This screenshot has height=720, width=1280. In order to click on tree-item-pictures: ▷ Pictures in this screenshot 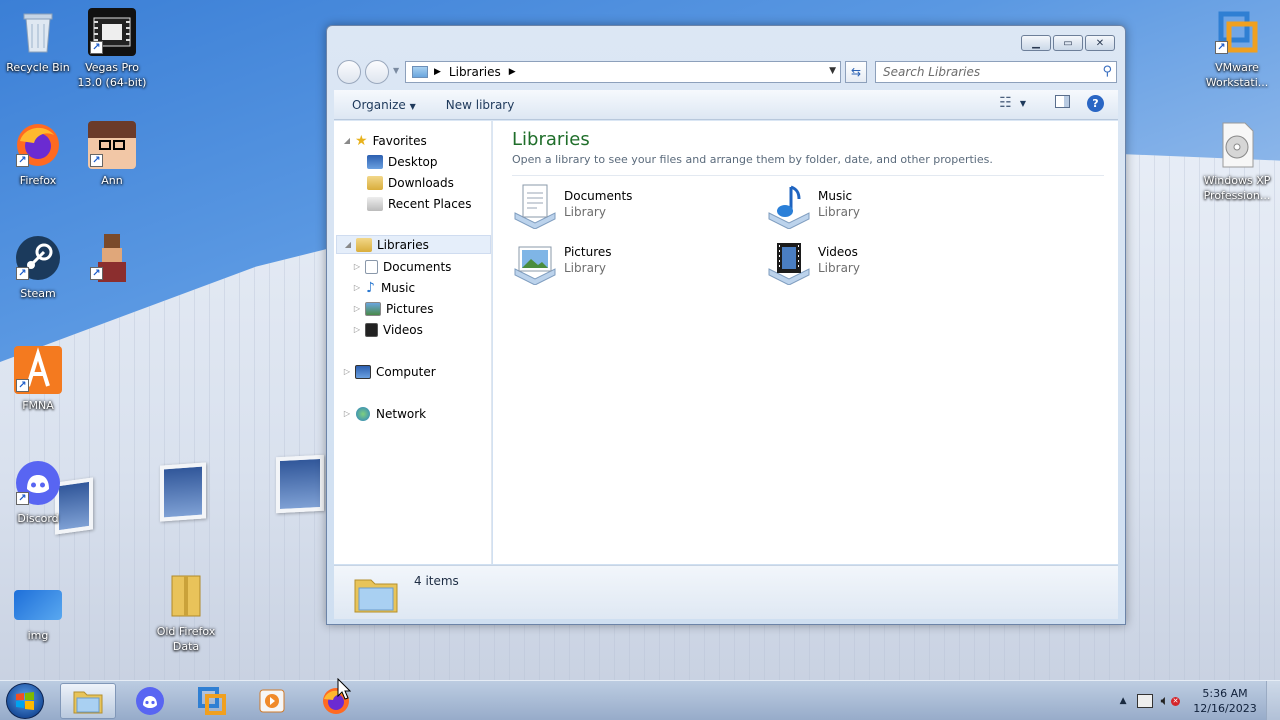, I will do `click(393, 308)`.